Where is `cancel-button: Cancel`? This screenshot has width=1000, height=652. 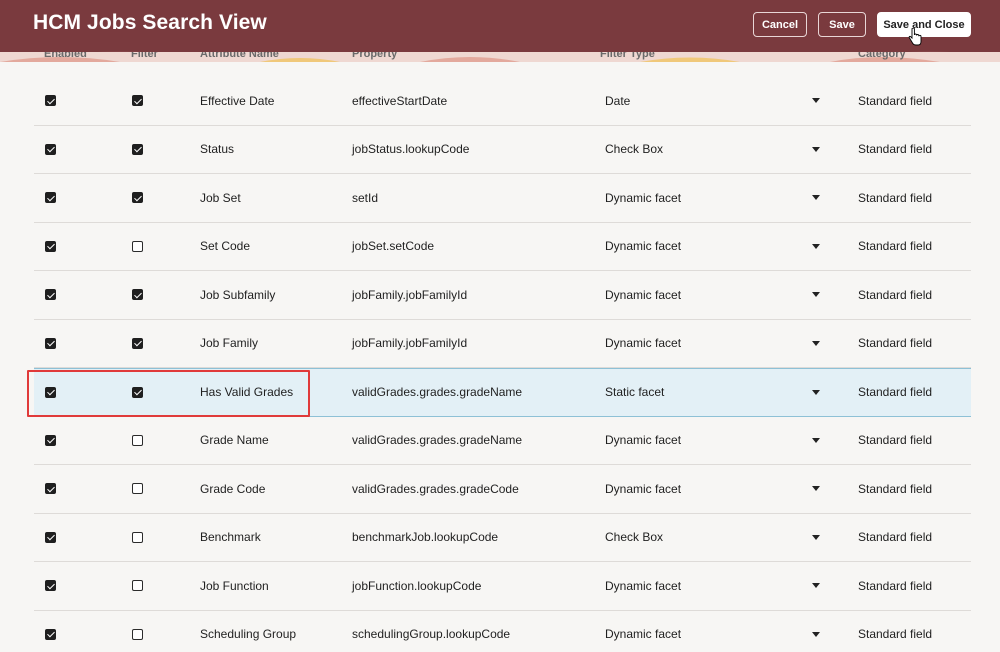 cancel-button: Cancel is located at coordinates (780, 24).